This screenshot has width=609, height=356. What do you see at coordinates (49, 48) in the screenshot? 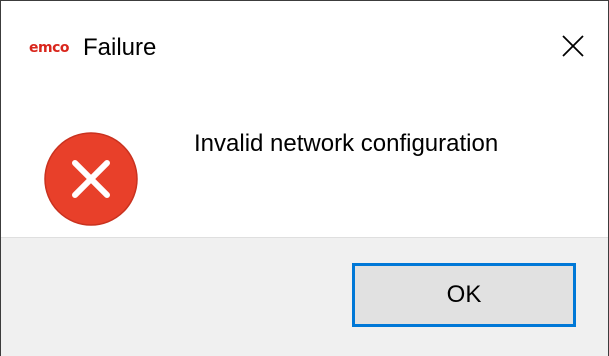
I see `app-logo: emco` at bounding box center [49, 48].